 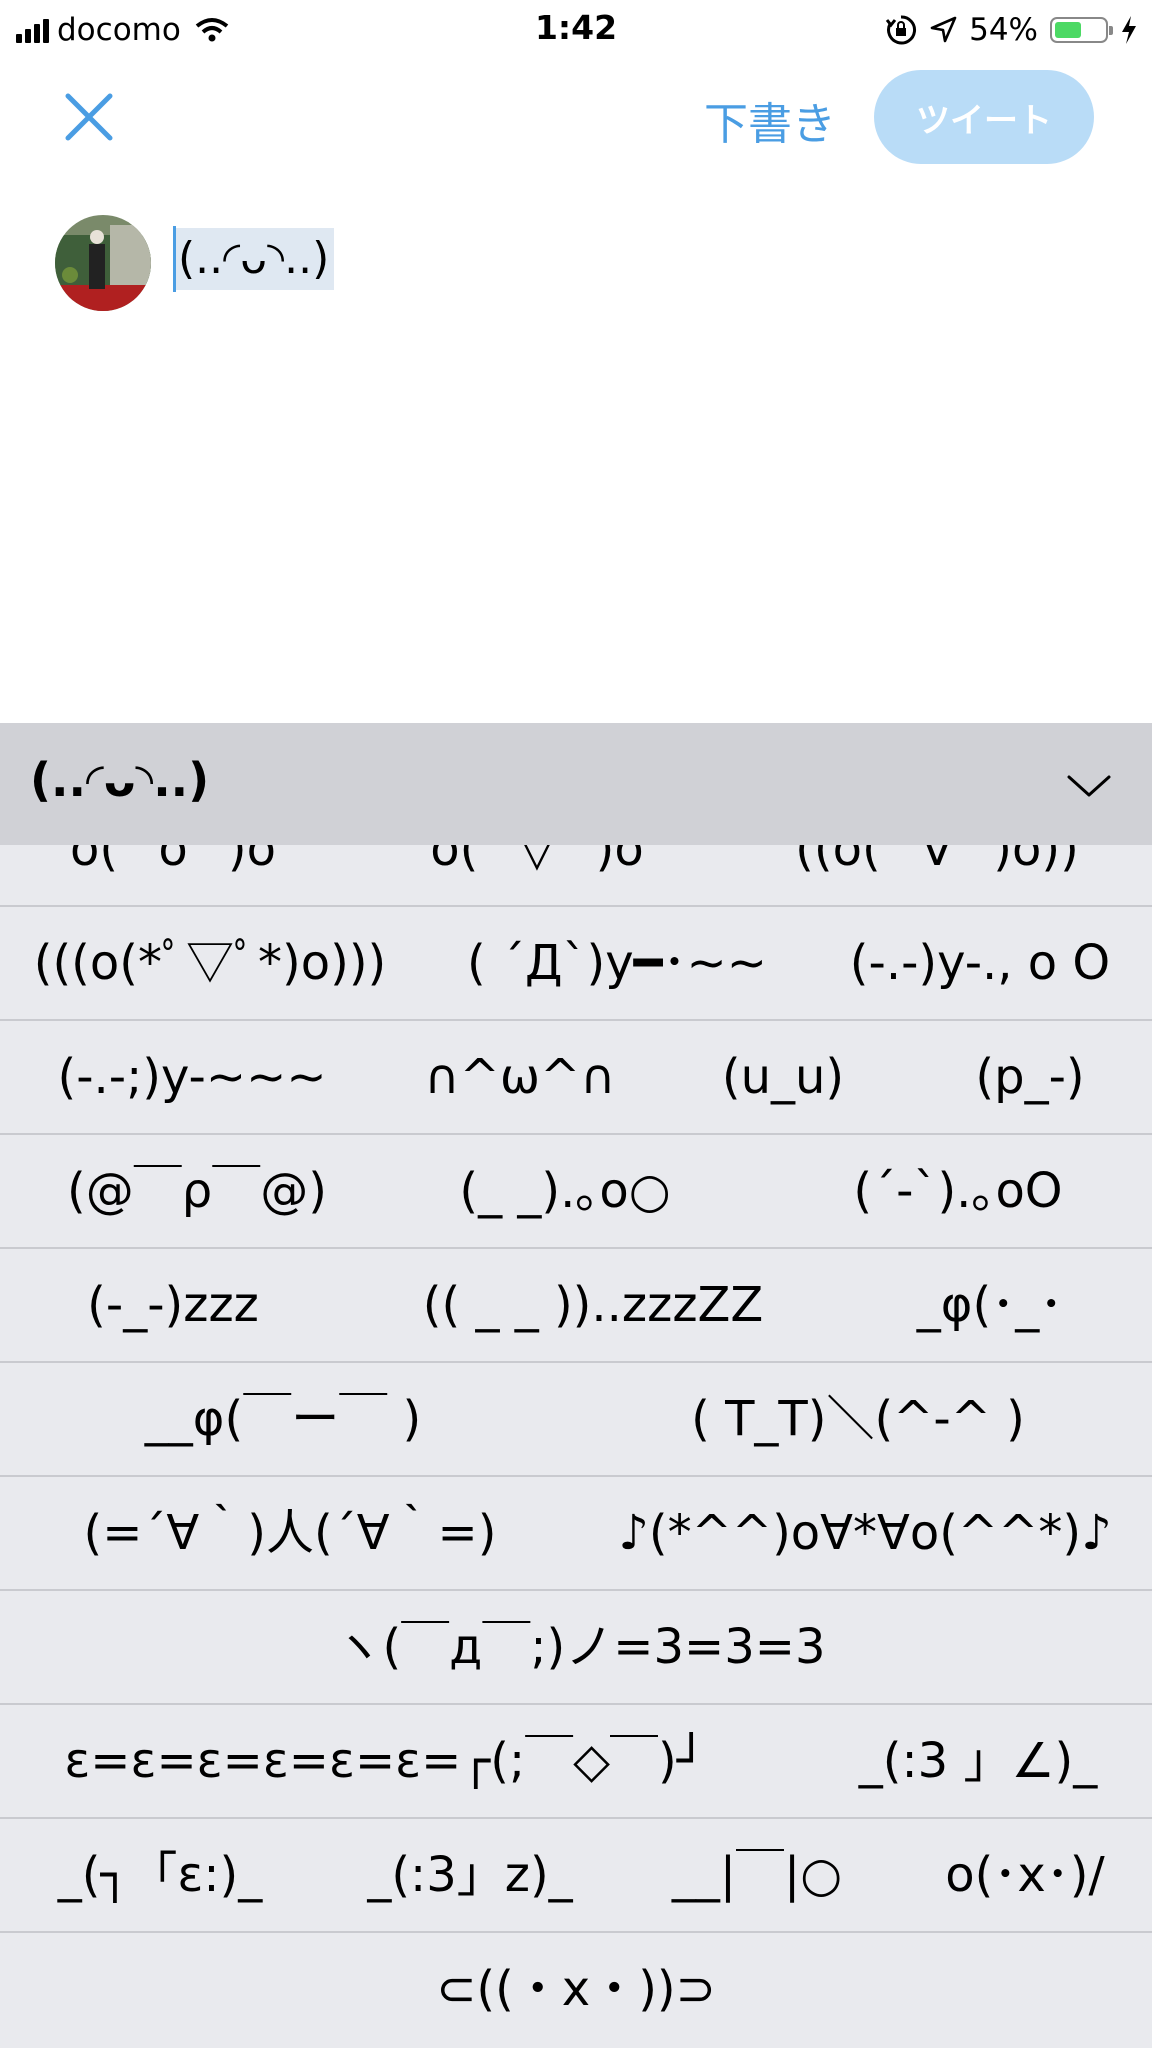 What do you see at coordinates (160, 1875) in the screenshot?
I see `kaomoji-candidate: _(┐「ε:)_` at bounding box center [160, 1875].